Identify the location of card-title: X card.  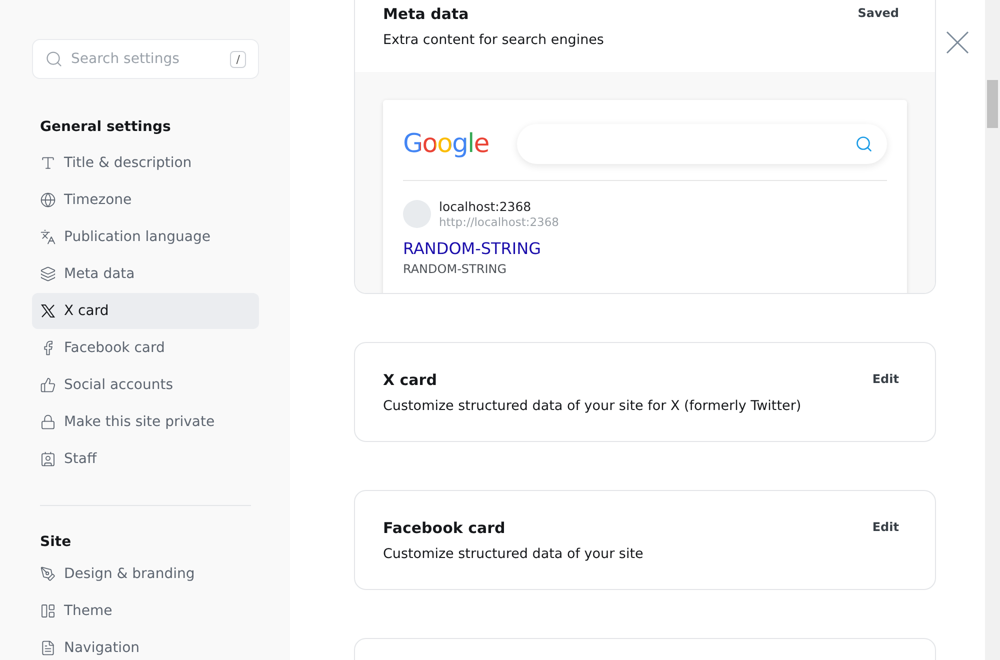
(410, 380).